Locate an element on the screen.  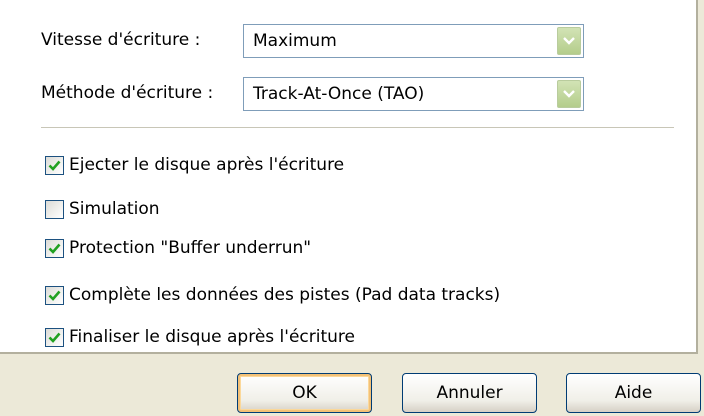
write-method-value: Track-At-Once (TAO) is located at coordinates (339, 94).